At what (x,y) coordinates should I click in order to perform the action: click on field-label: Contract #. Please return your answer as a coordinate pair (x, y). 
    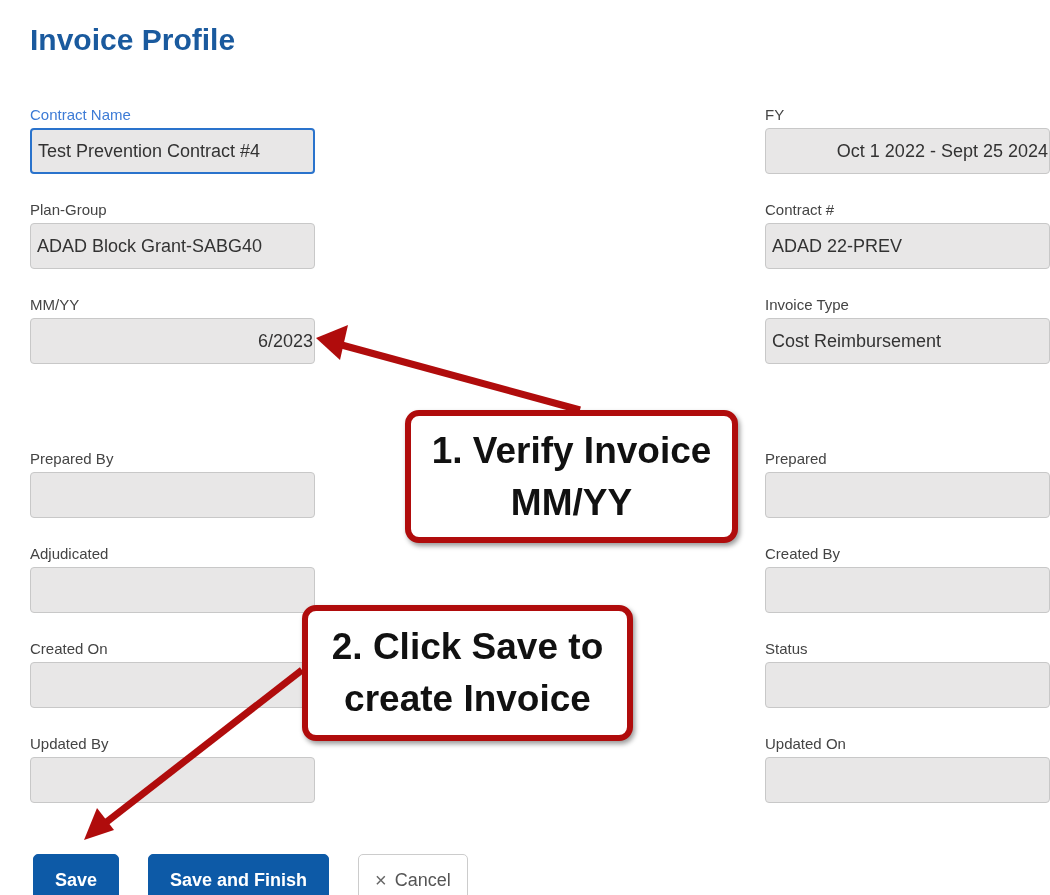
    Looking at the image, I should click on (800, 210).